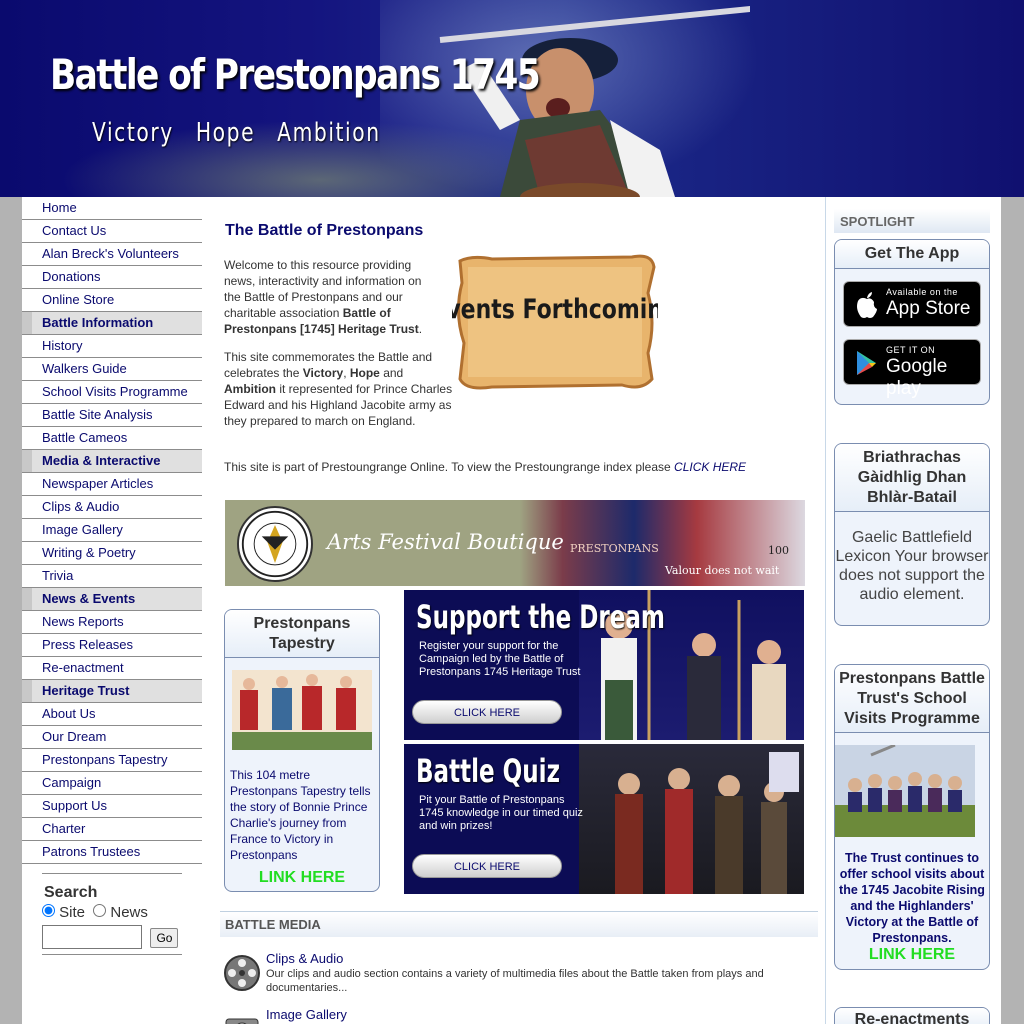  What do you see at coordinates (112, 231) in the screenshot?
I see `nav-item-contact-us: Contact Us` at bounding box center [112, 231].